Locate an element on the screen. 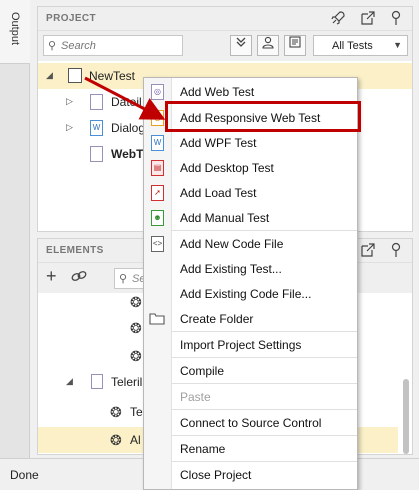 This screenshot has width=419, height=490. desktop-test-icon: ▤ is located at coordinates (157, 168).